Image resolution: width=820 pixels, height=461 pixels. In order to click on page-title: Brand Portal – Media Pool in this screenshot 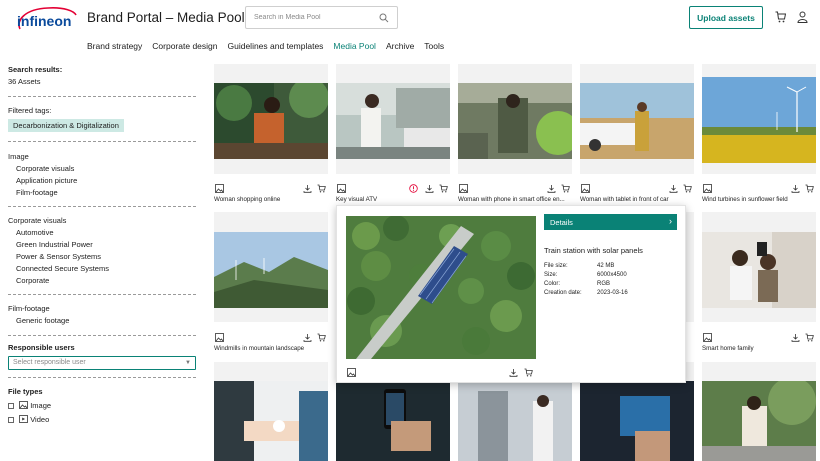, I will do `click(166, 17)`.